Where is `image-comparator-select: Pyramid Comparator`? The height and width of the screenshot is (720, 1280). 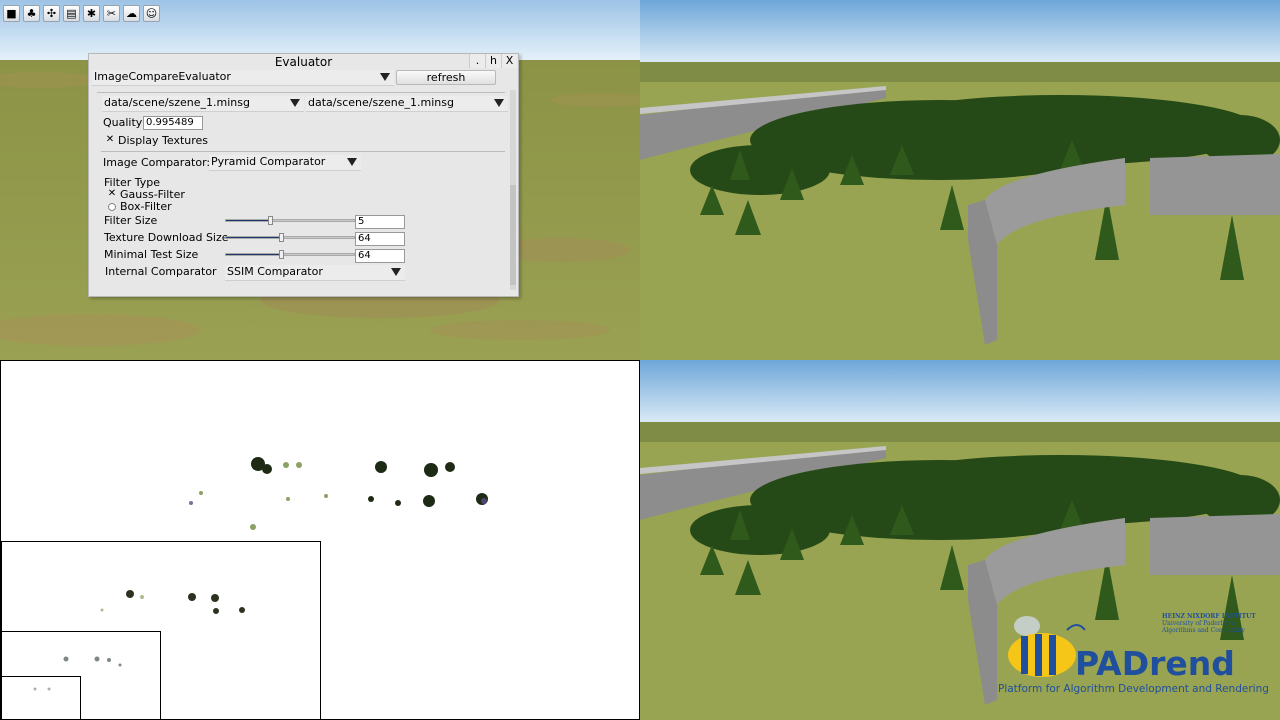 image-comparator-select: Pyramid Comparator is located at coordinates (285, 163).